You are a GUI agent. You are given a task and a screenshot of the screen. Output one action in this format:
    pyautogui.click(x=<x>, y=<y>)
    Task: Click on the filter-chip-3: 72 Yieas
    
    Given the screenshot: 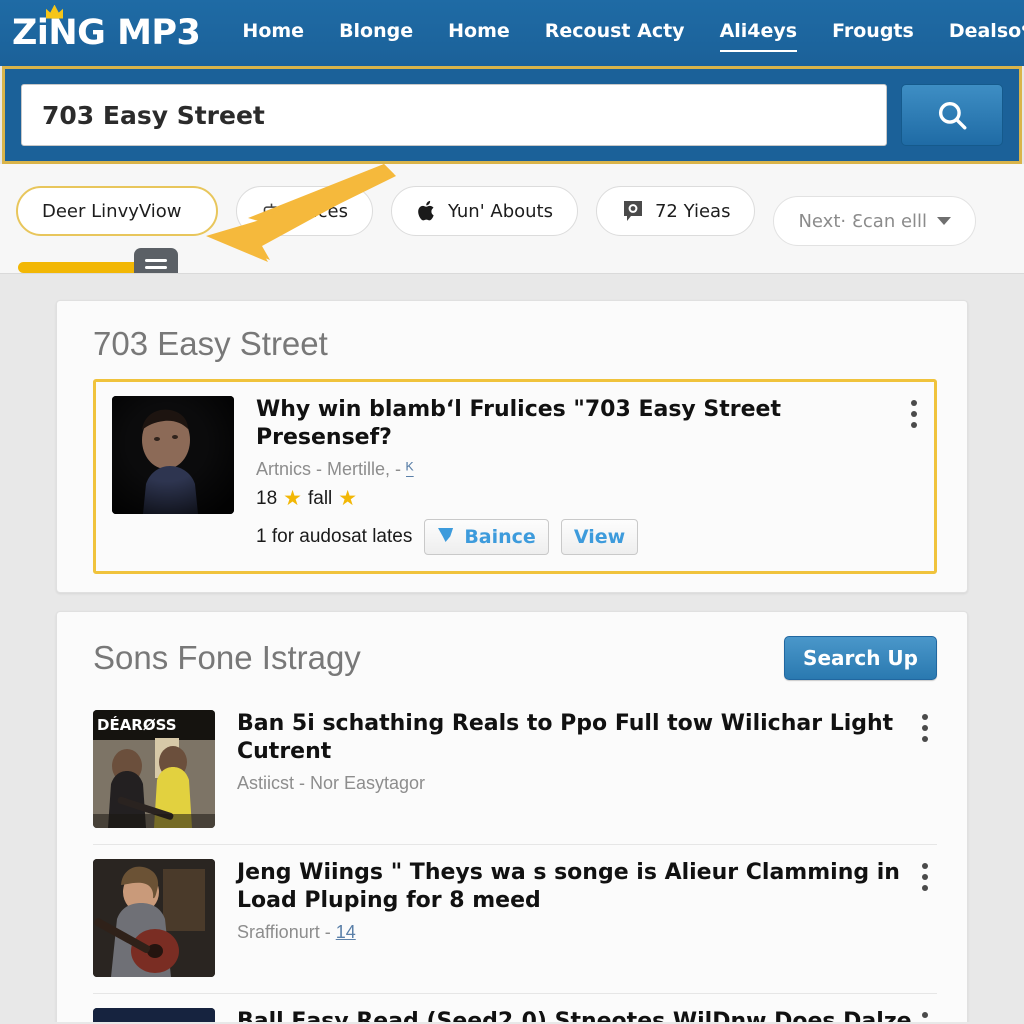 What is the action you would take?
    pyautogui.click(x=675, y=211)
    